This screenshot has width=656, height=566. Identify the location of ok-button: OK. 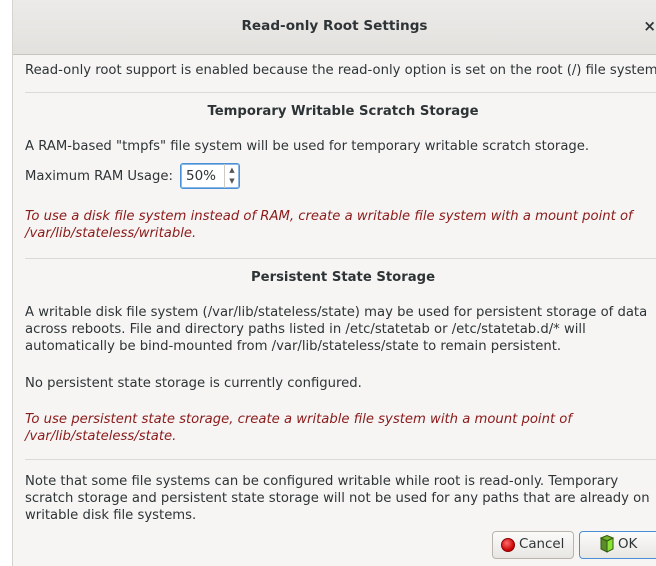
(617, 545).